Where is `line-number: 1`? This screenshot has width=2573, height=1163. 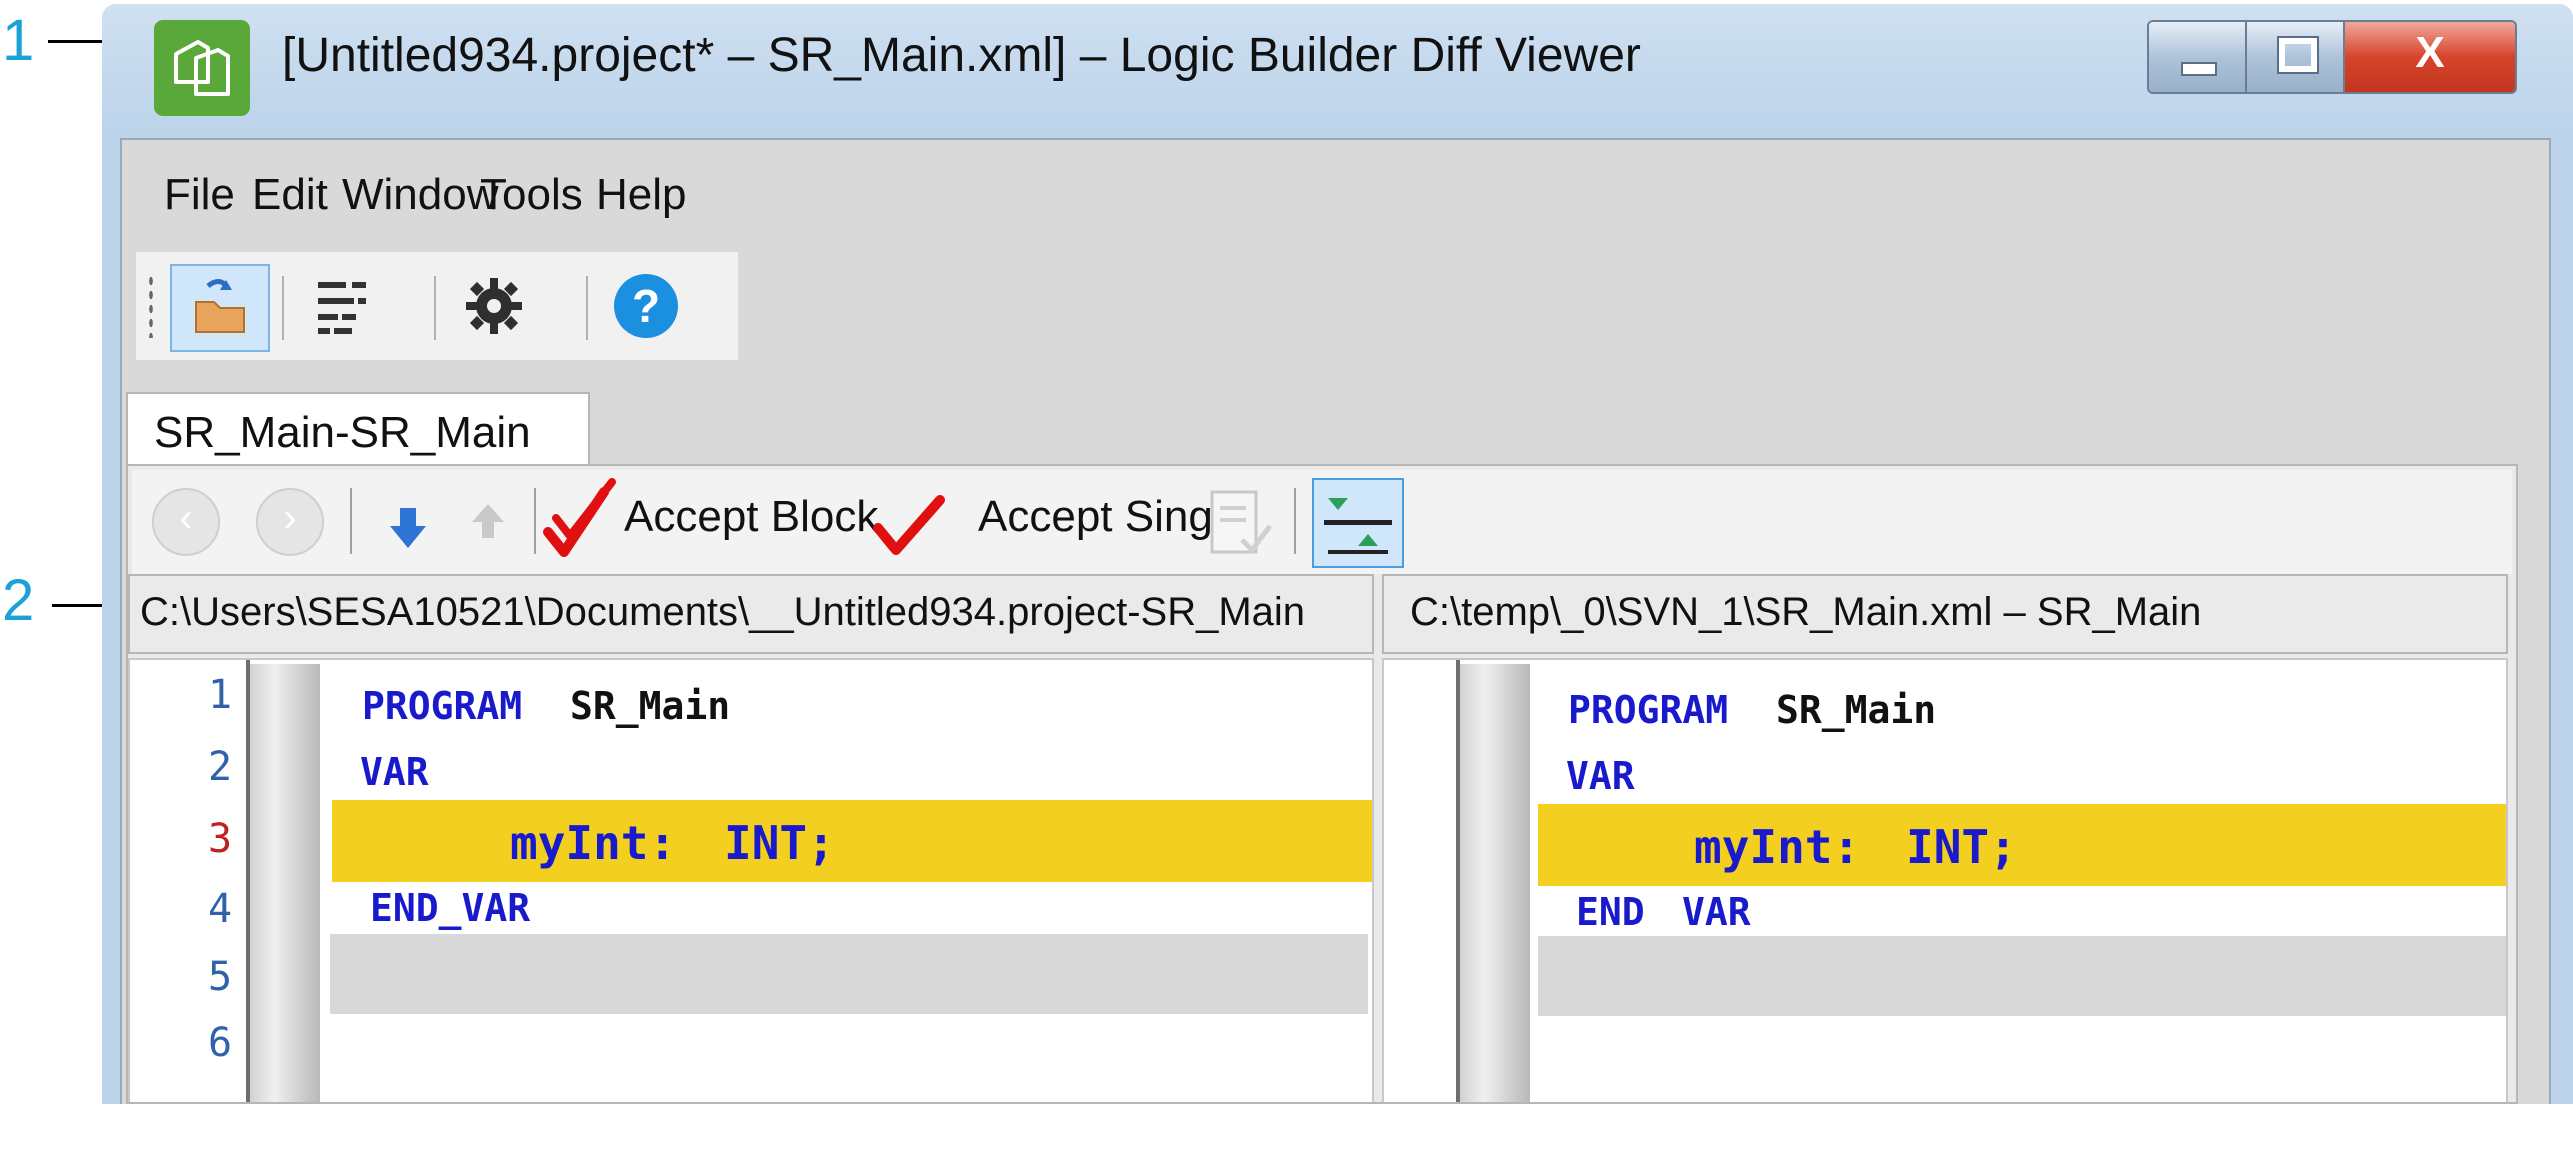 line-number: 1 is located at coordinates (220, 695).